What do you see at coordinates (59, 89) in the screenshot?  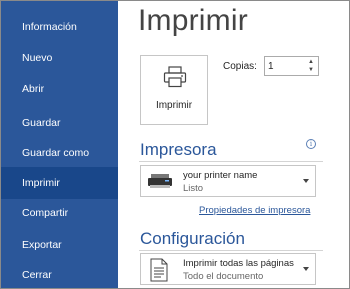 I see `sidebar-item-abrir: Abrir` at bounding box center [59, 89].